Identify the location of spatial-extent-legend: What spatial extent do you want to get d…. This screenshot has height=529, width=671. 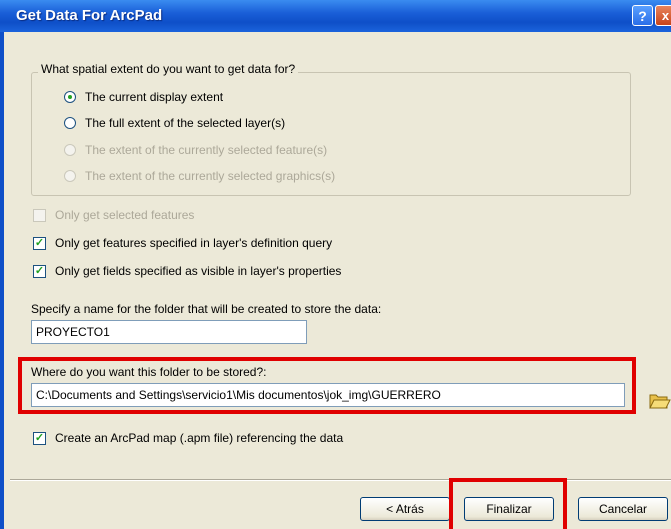
(168, 69).